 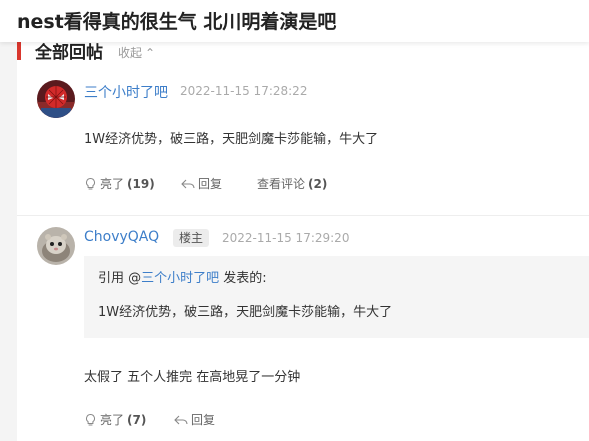 What do you see at coordinates (243, 278) in the screenshot?
I see `quote-suffix: 发表的:` at bounding box center [243, 278].